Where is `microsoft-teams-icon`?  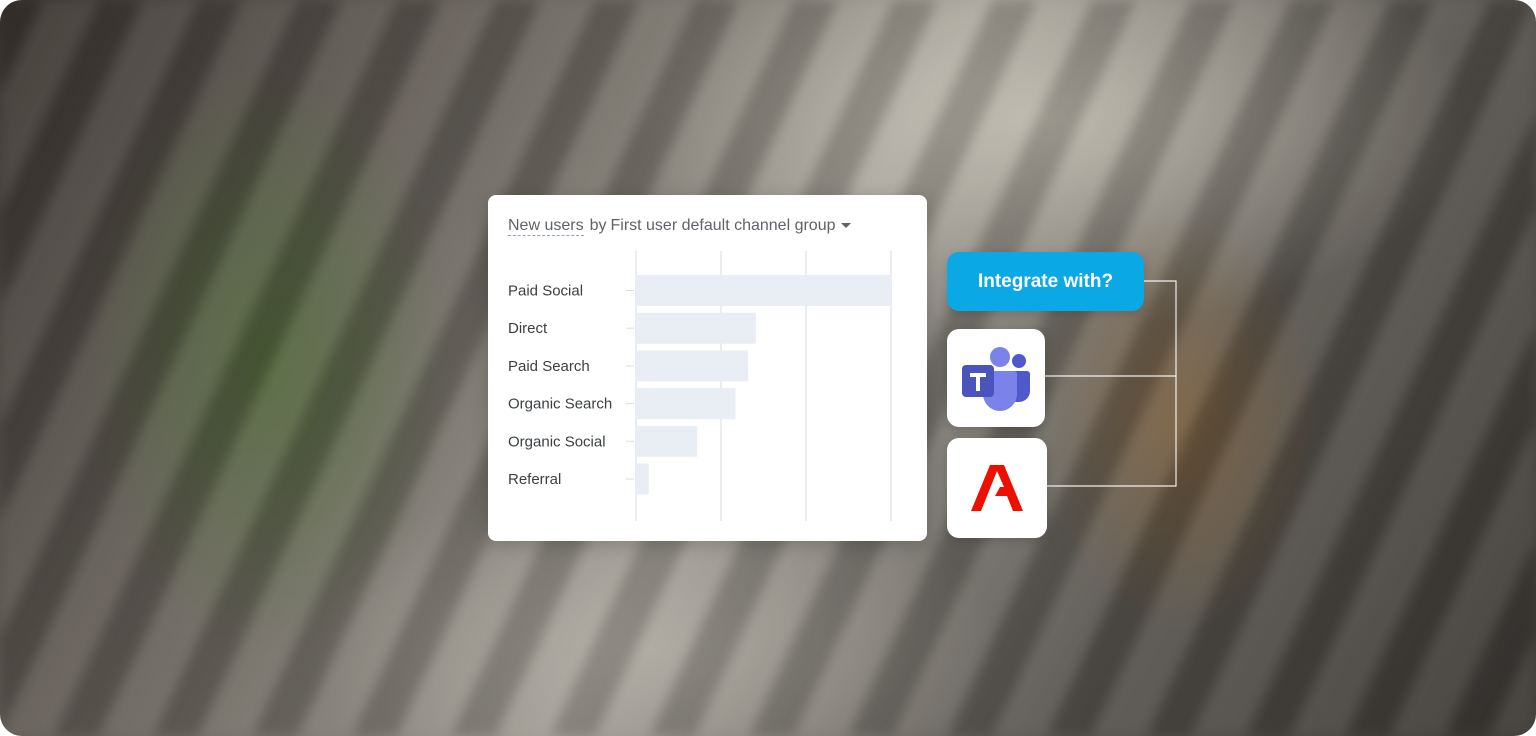 microsoft-teams-icon is located at coordinates (996, 379).